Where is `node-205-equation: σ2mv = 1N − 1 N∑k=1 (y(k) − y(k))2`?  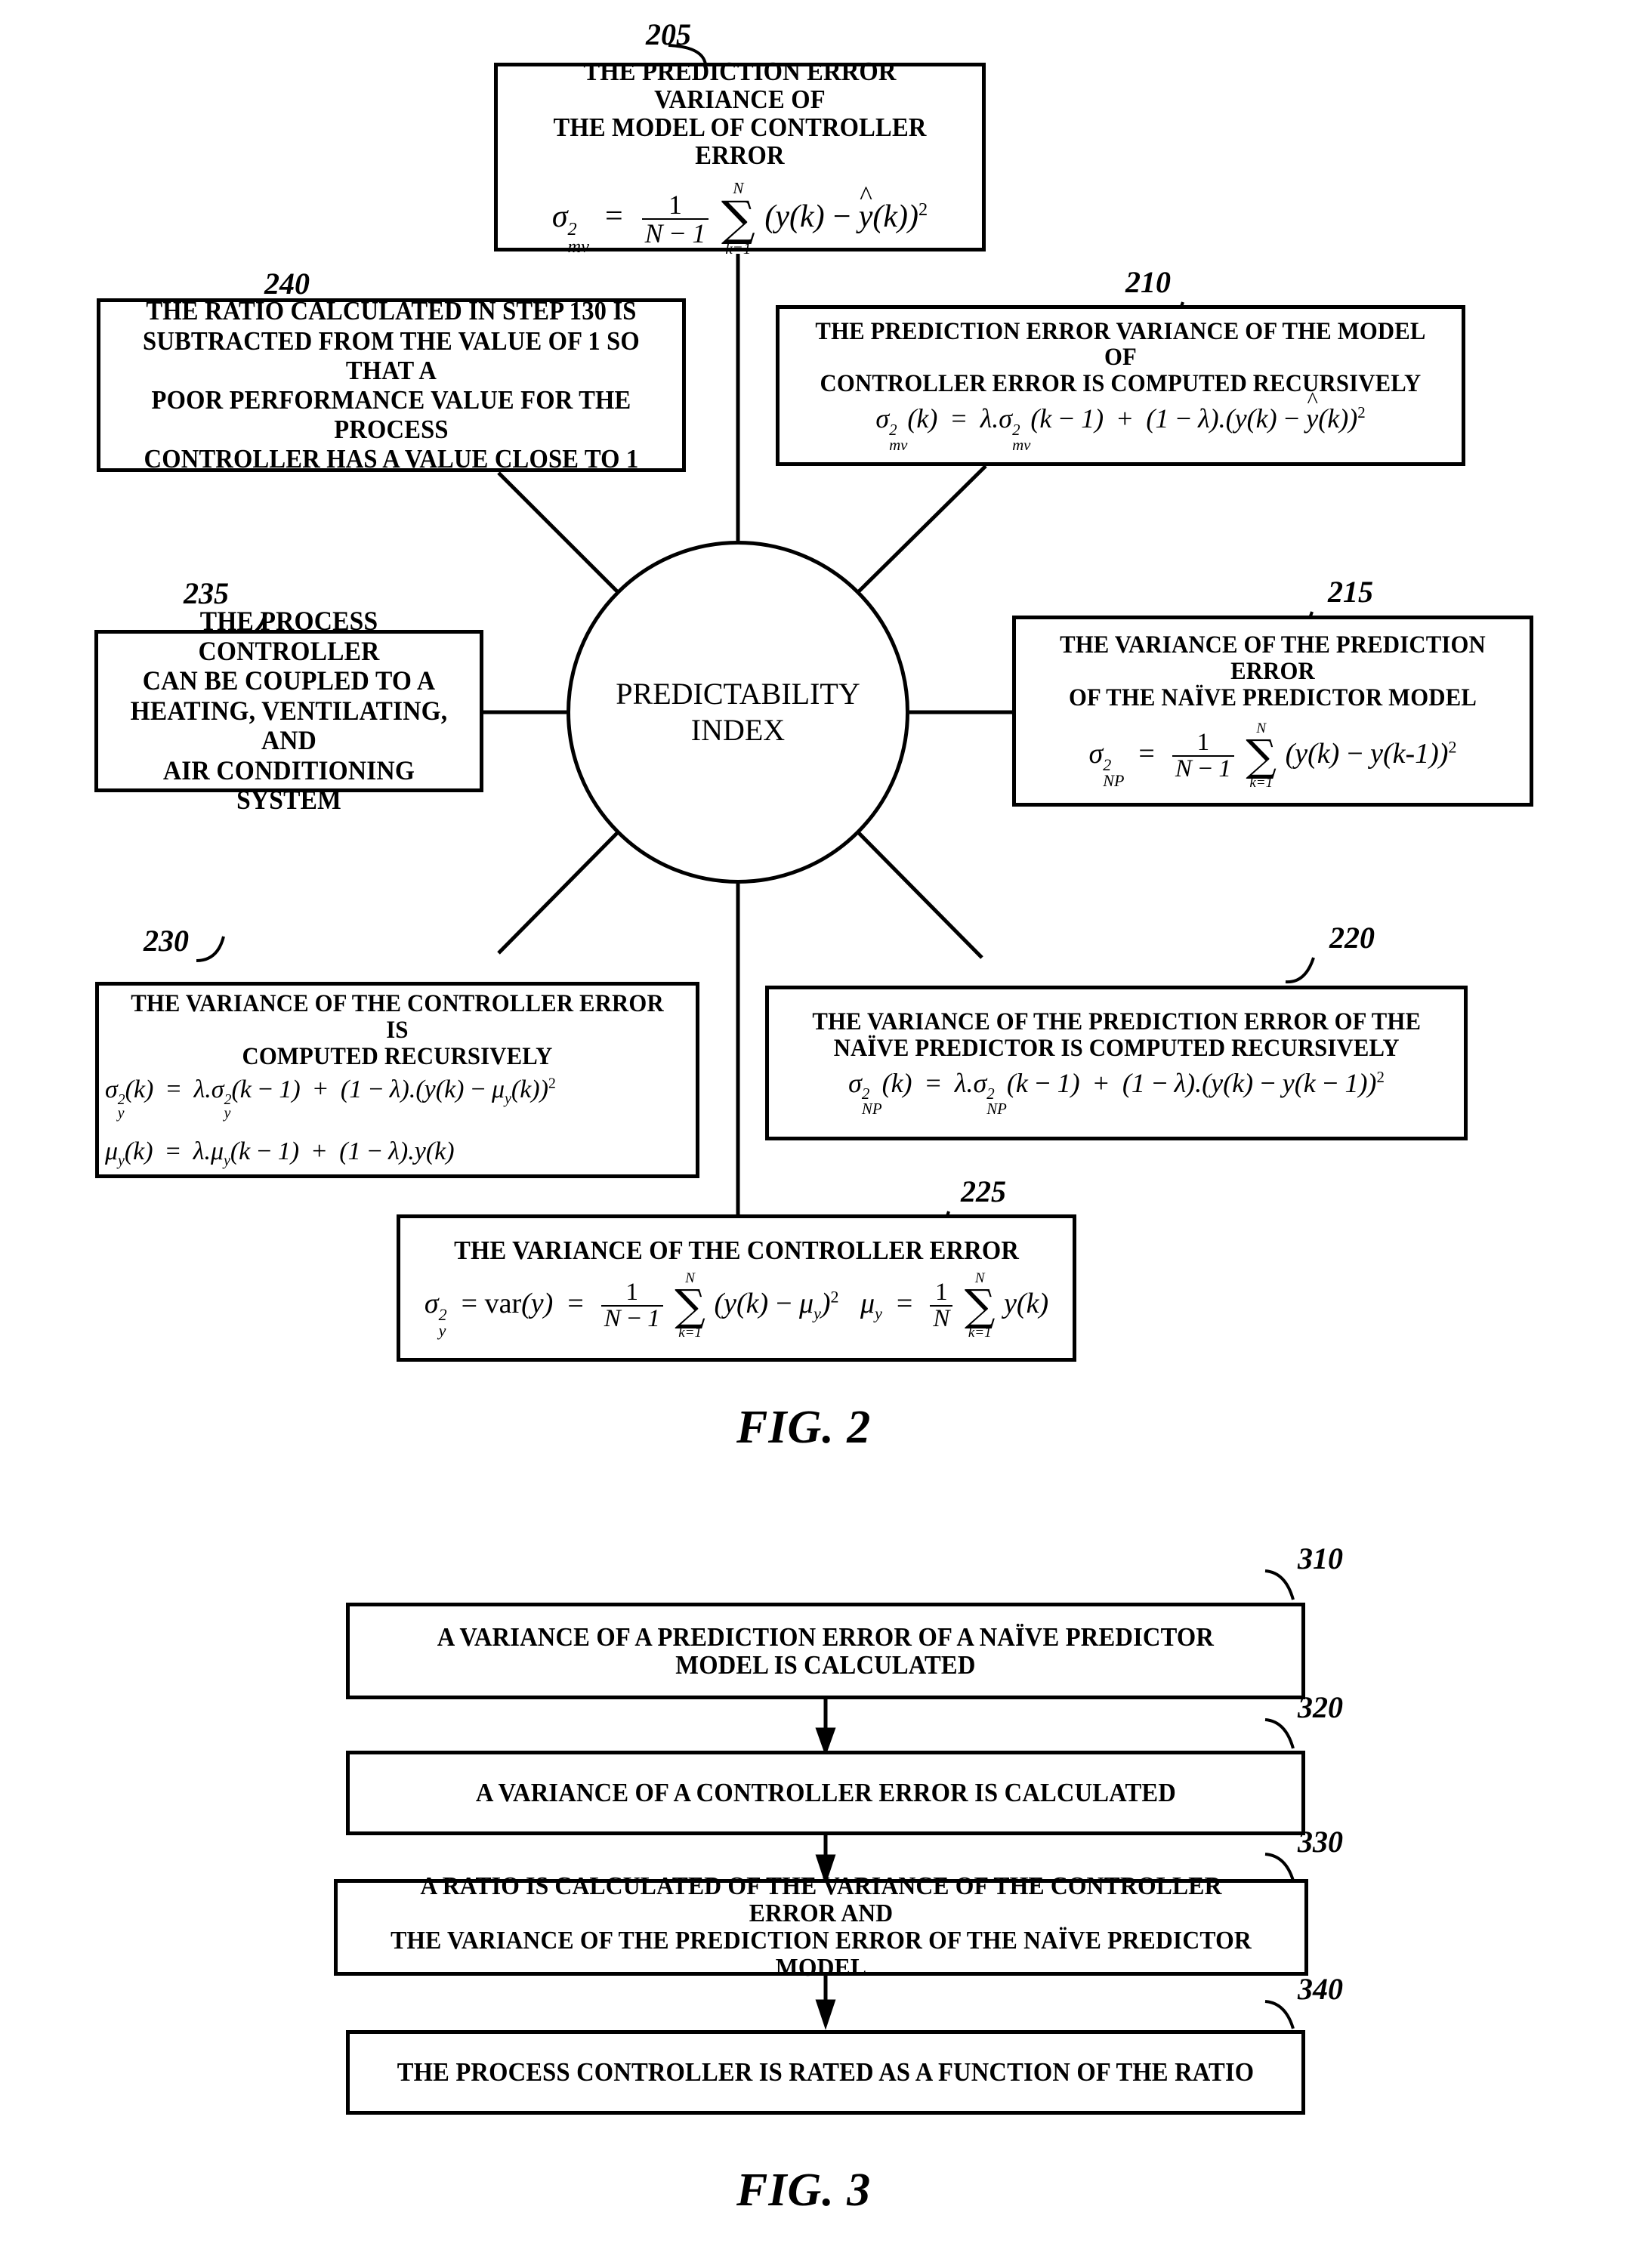 node-205-equation: σ2mv = 1N − 1 N∑k=1 (y(k) − y(k))2 is located at coordinates (740, 219).